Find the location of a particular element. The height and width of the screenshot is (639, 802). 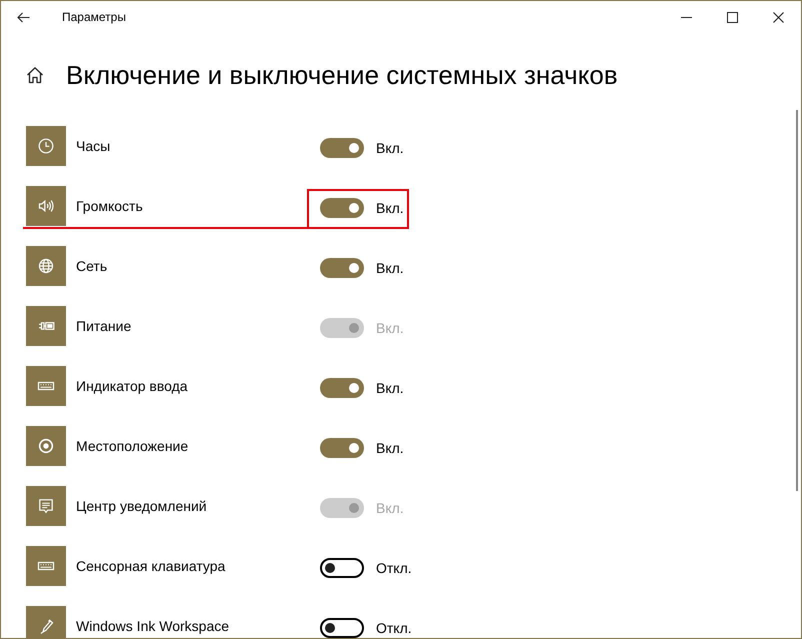

window-title: Параметры is located at coordinates (94, 17).